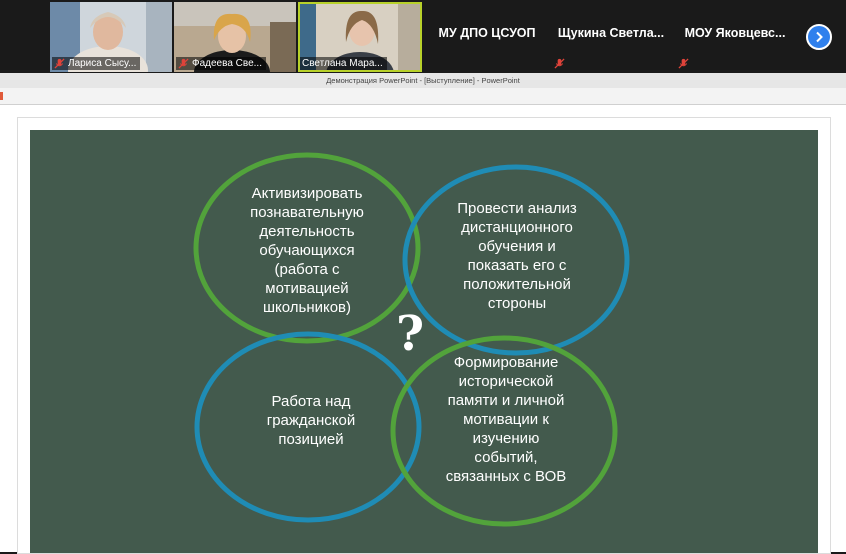 Image resolution: width=846 pixels, height=554 pixels. I want to click on participant-tile: МУ ДПО ЦСУОП, so click(487, 37).